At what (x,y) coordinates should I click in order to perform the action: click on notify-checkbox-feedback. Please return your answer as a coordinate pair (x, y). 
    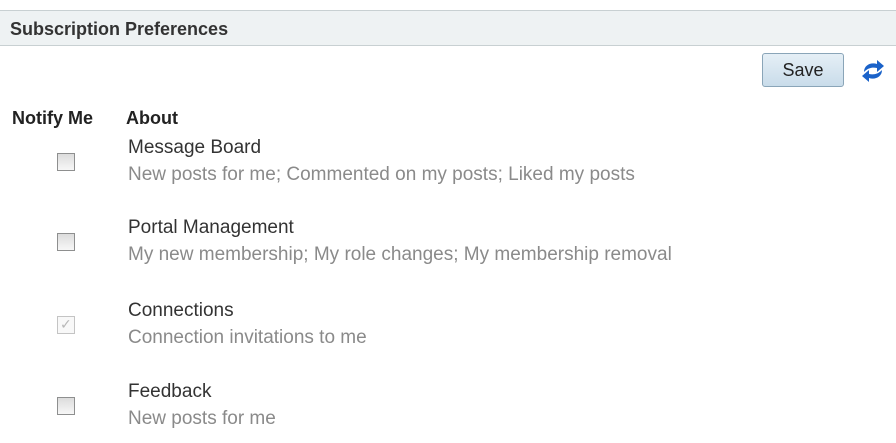
    Looking at the image, I should click on (66, 406).